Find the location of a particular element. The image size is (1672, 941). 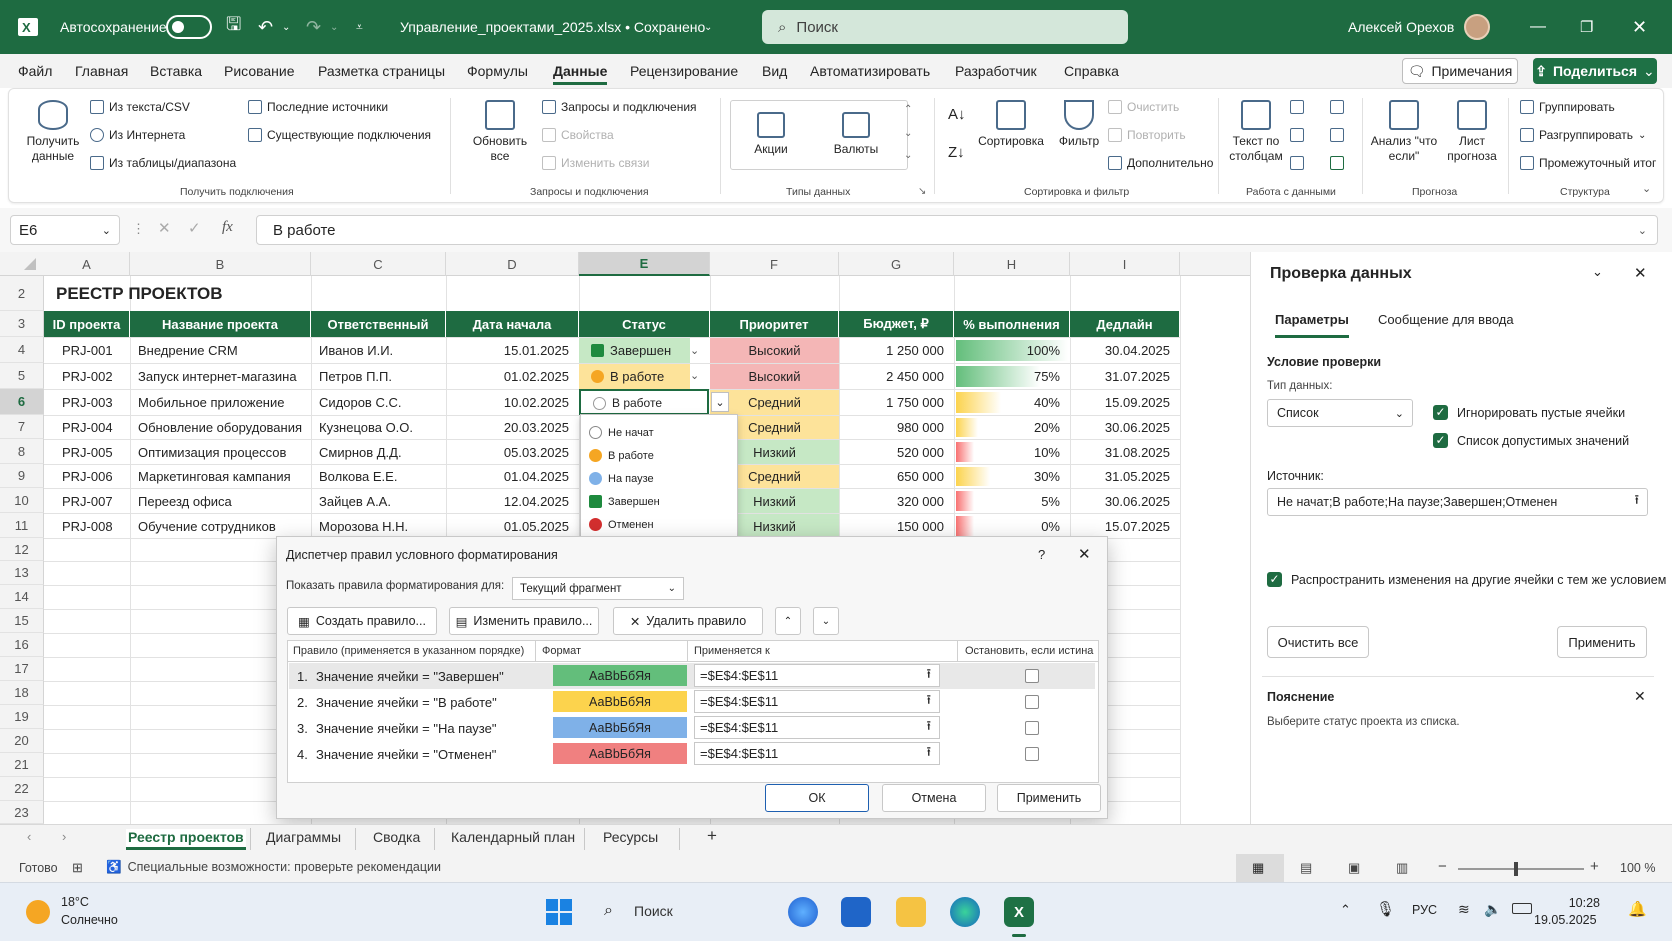

page-view-icon: ▥ is located at coordinates (1402, 868).